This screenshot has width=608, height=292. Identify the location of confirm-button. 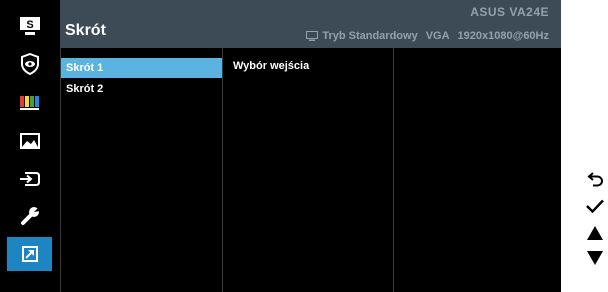
(595, 206).